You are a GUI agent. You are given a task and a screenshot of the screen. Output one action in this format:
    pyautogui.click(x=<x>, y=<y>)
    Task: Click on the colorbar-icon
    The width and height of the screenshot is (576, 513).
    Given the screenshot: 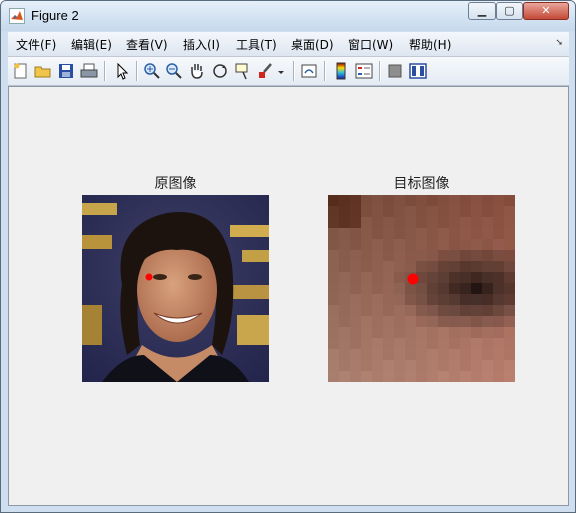 What is the action you would take?
    pyautogui.click(x=341, y=71)
    